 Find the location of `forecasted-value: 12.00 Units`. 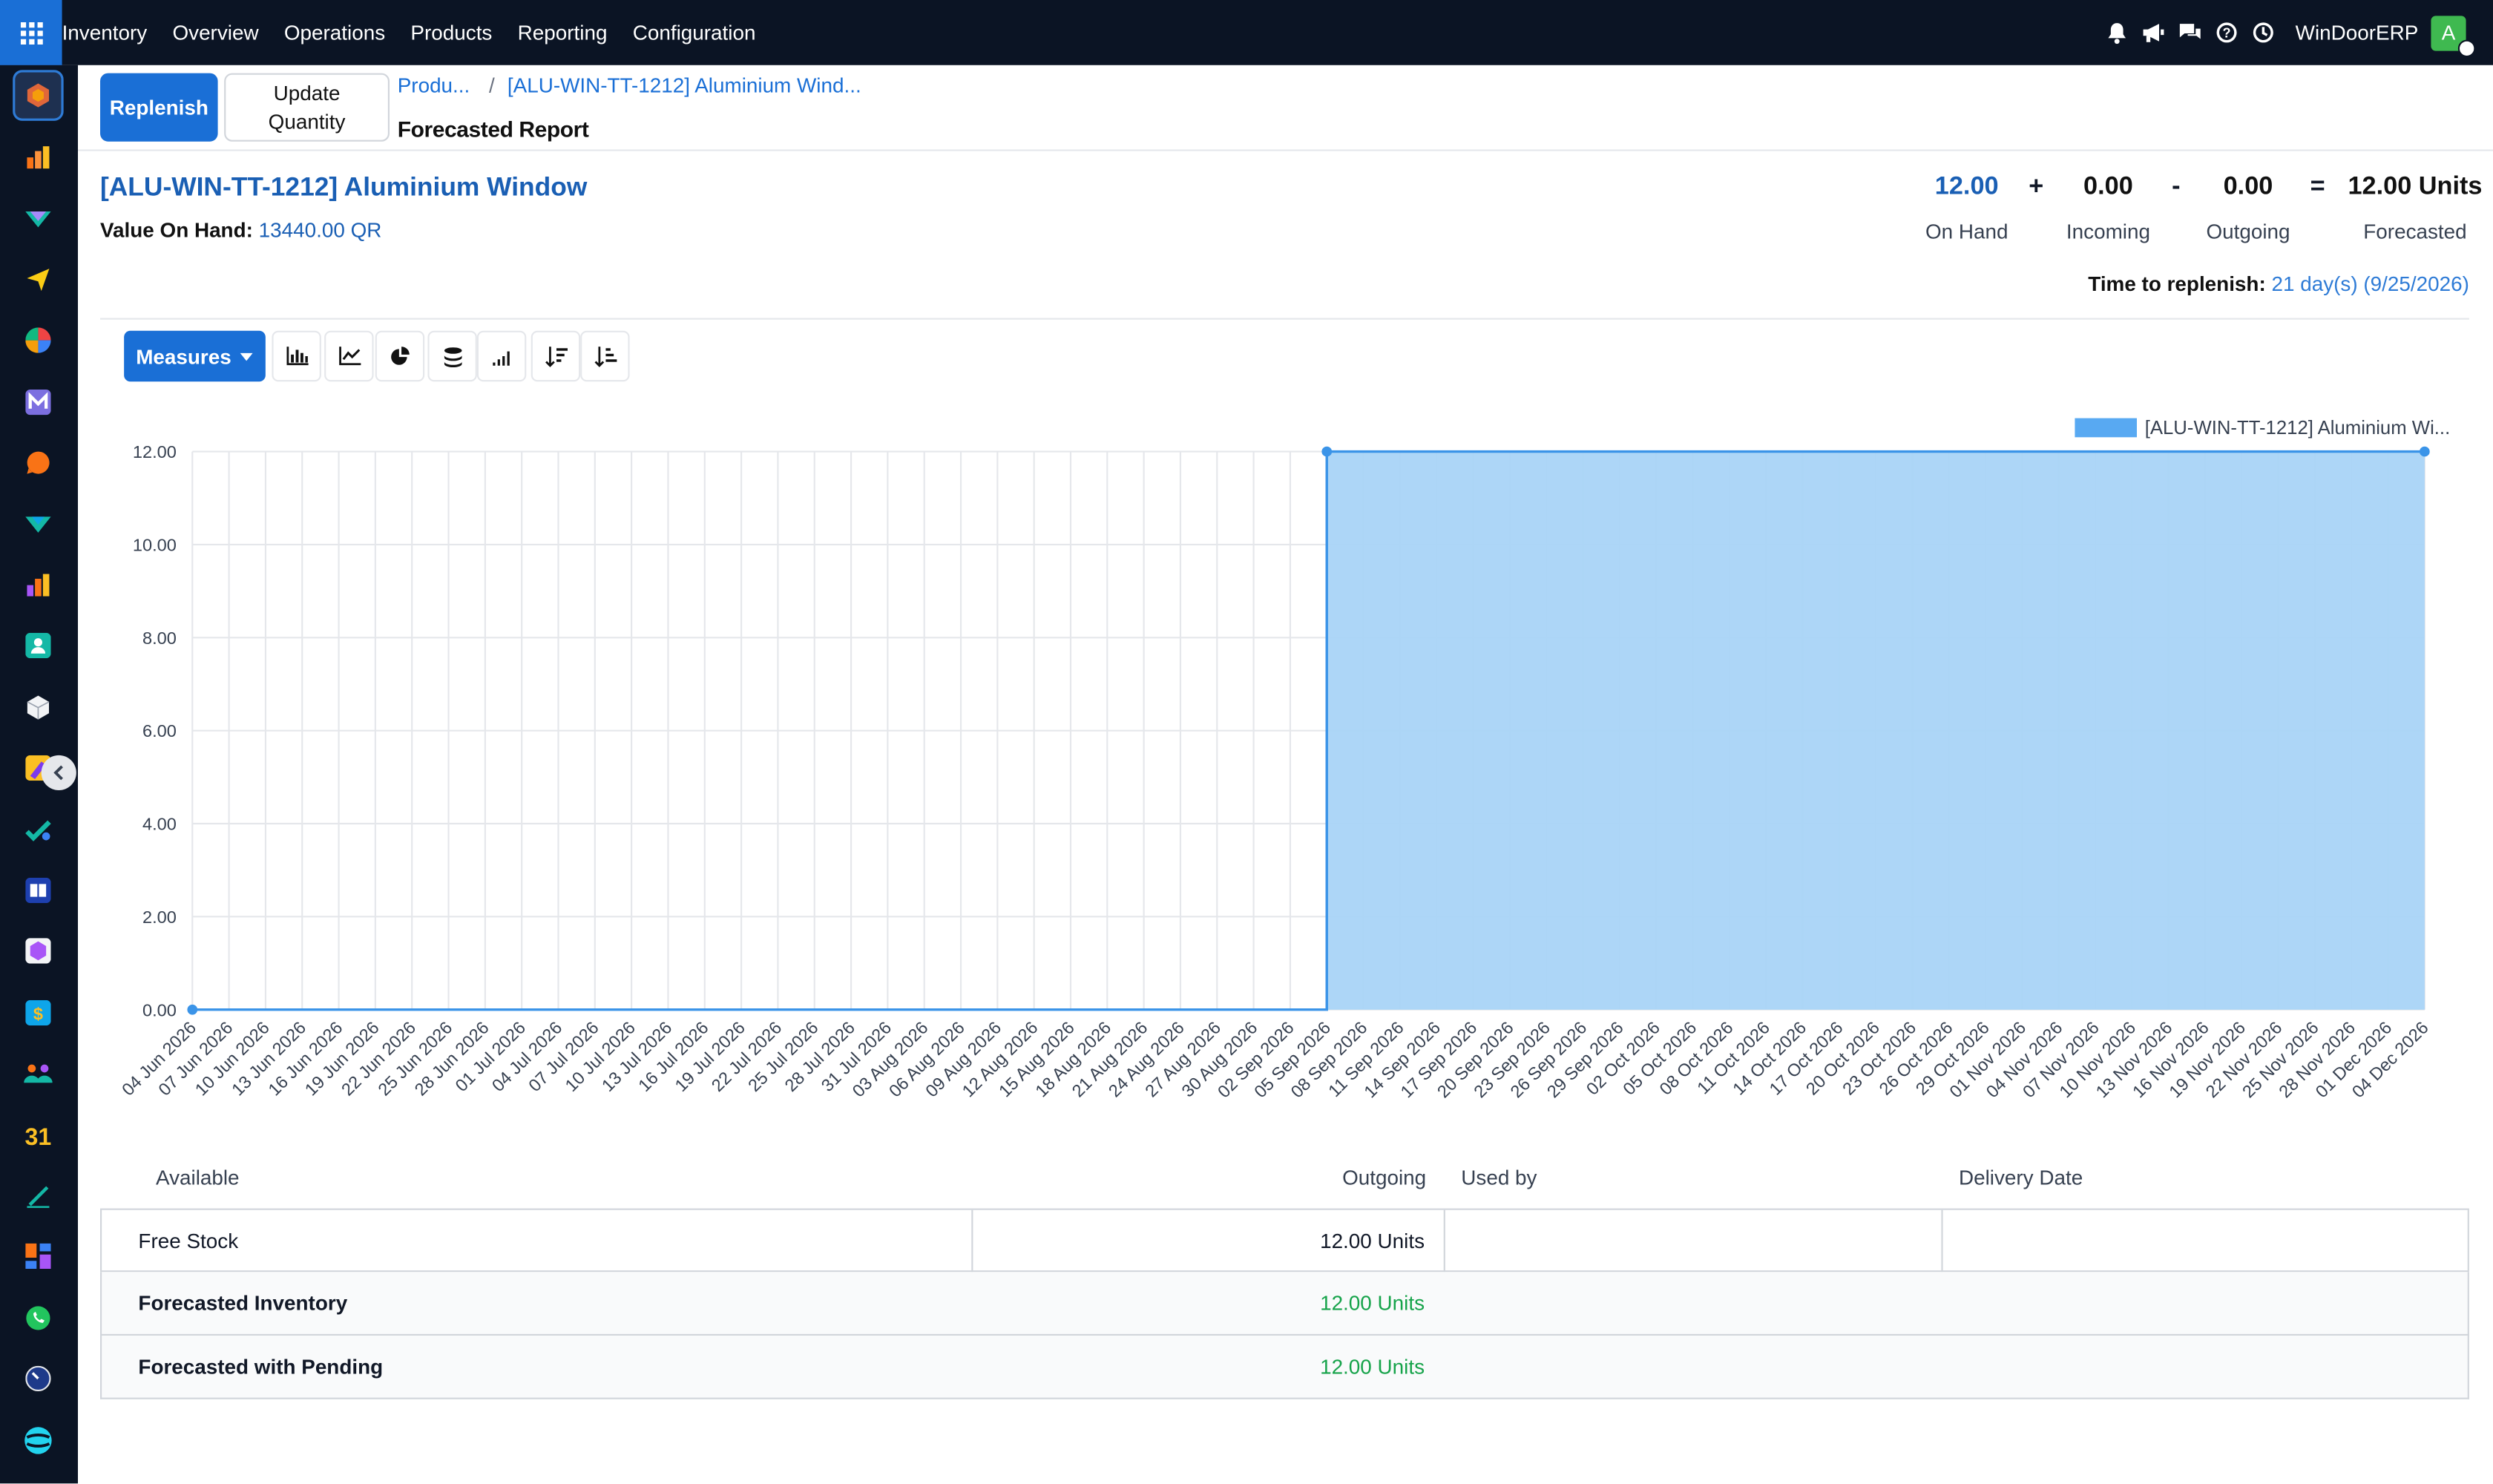

forecasted-value: 12.00 Units is located at coordinates (2415, 186).